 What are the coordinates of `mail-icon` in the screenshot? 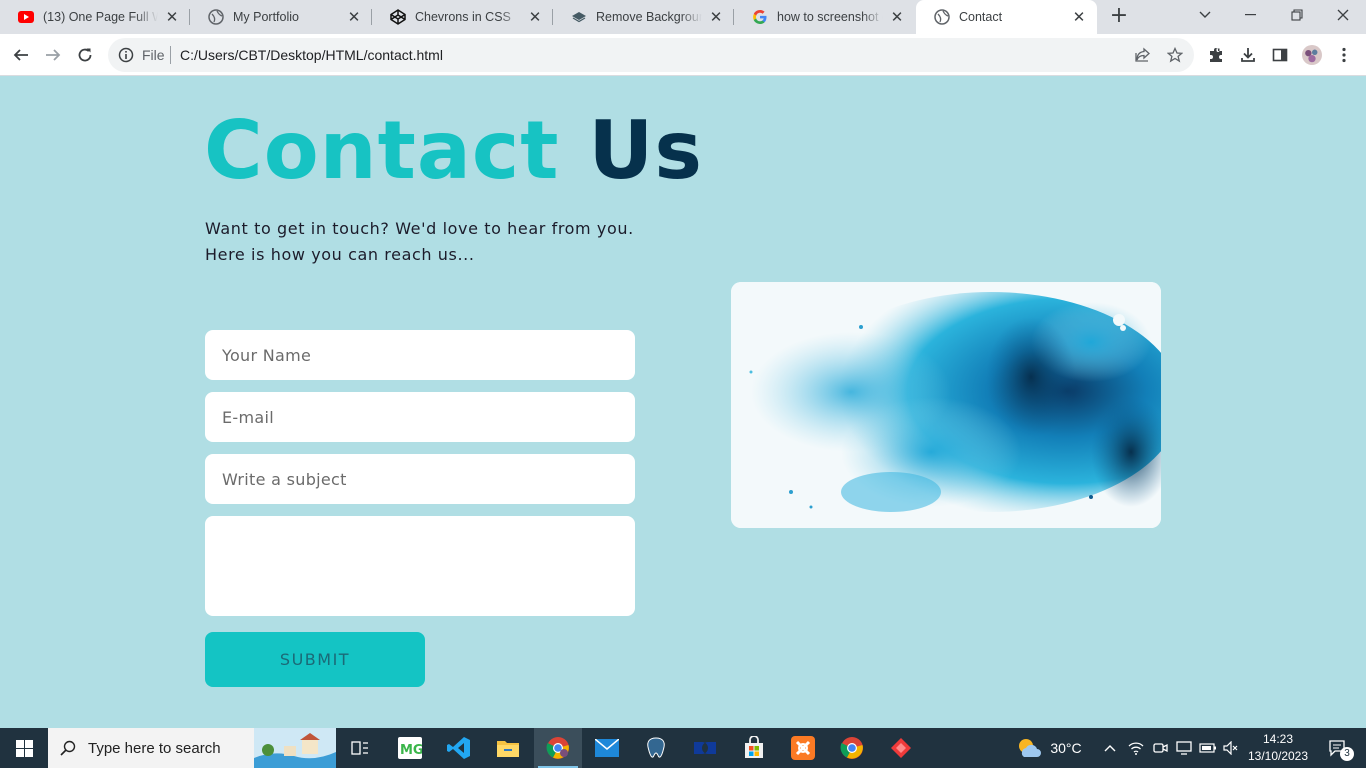 It's located at (607, 748).